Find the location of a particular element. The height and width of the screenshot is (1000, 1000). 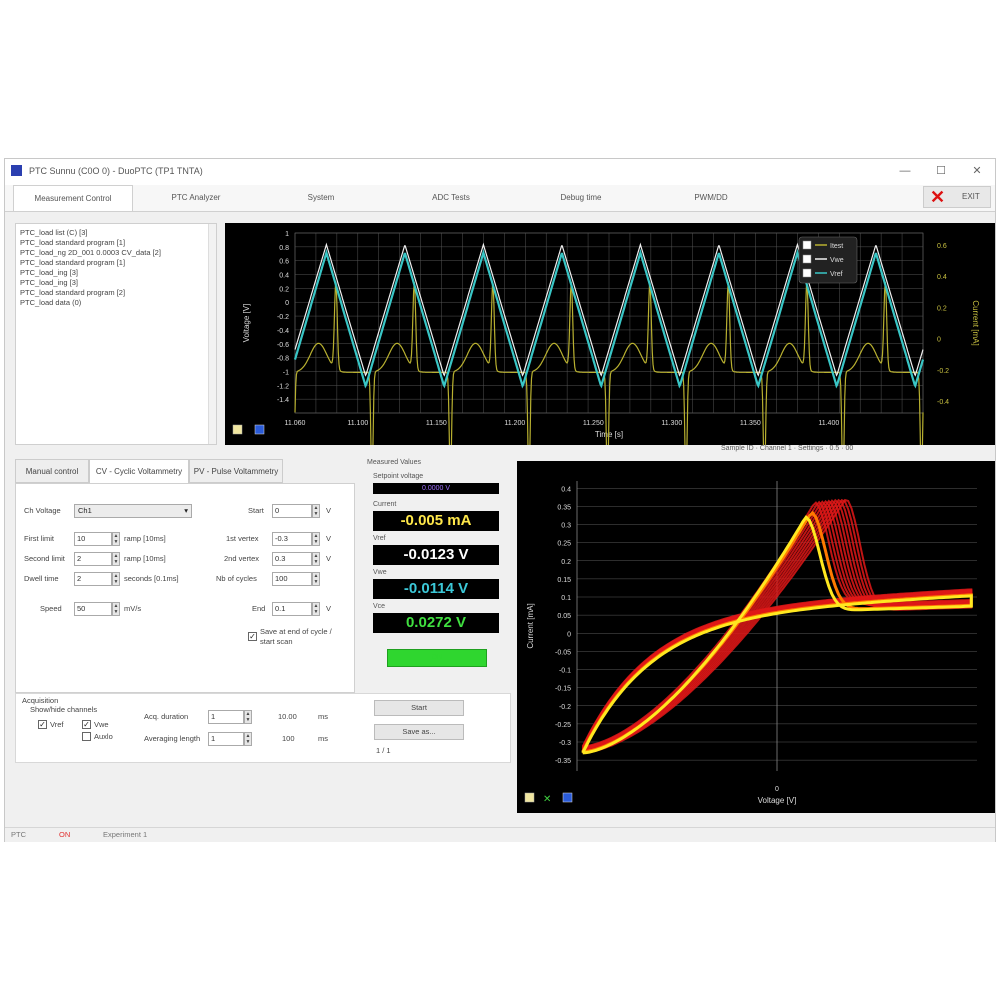

channel-vref-checkbox: ✓ is located at coordinates (42, 724).